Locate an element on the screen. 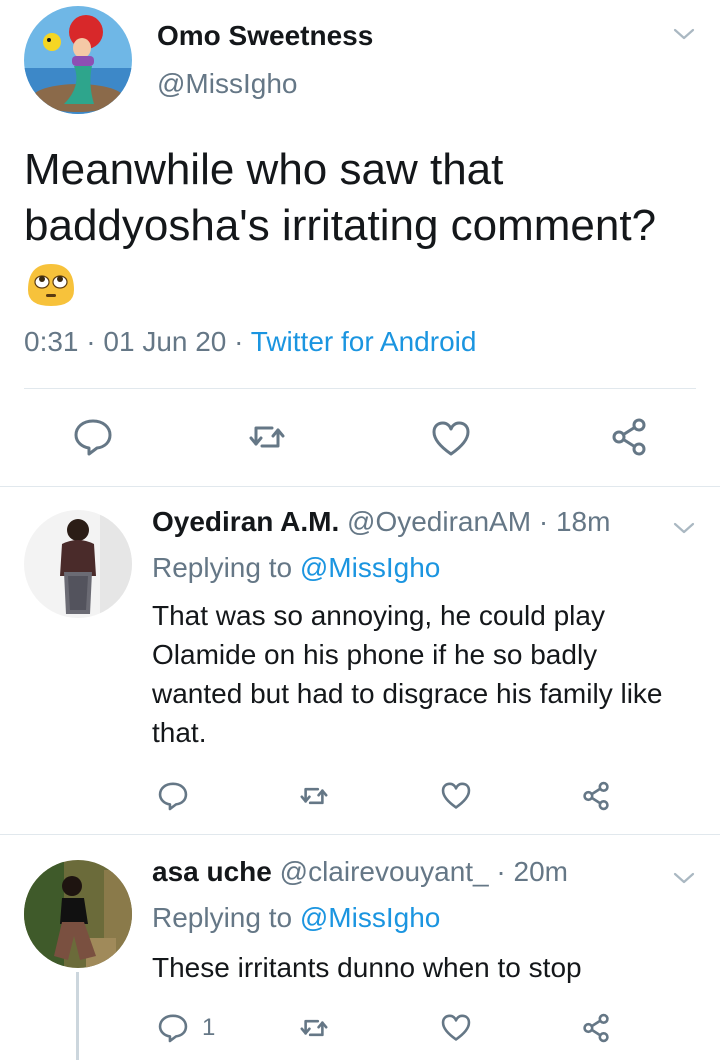  reply-author-handle: @clairevouyant_ is located at coordinates (384, 871).